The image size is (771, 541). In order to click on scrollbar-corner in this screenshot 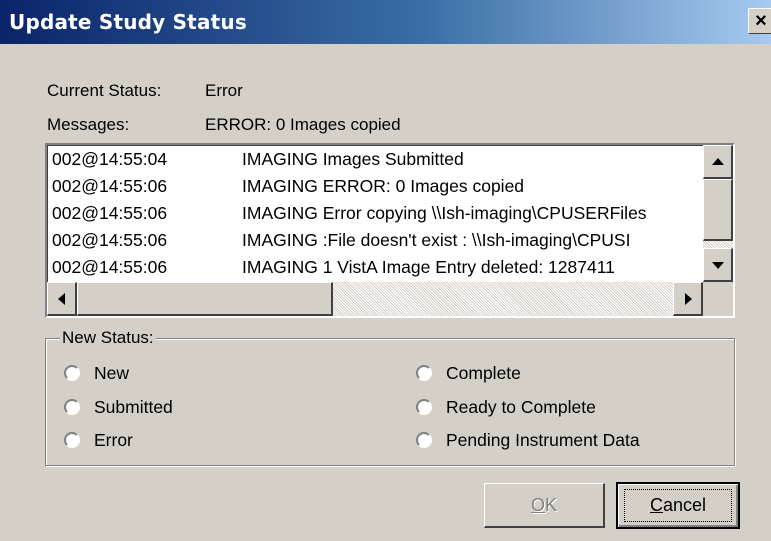, I will do `click(718, 299)`.